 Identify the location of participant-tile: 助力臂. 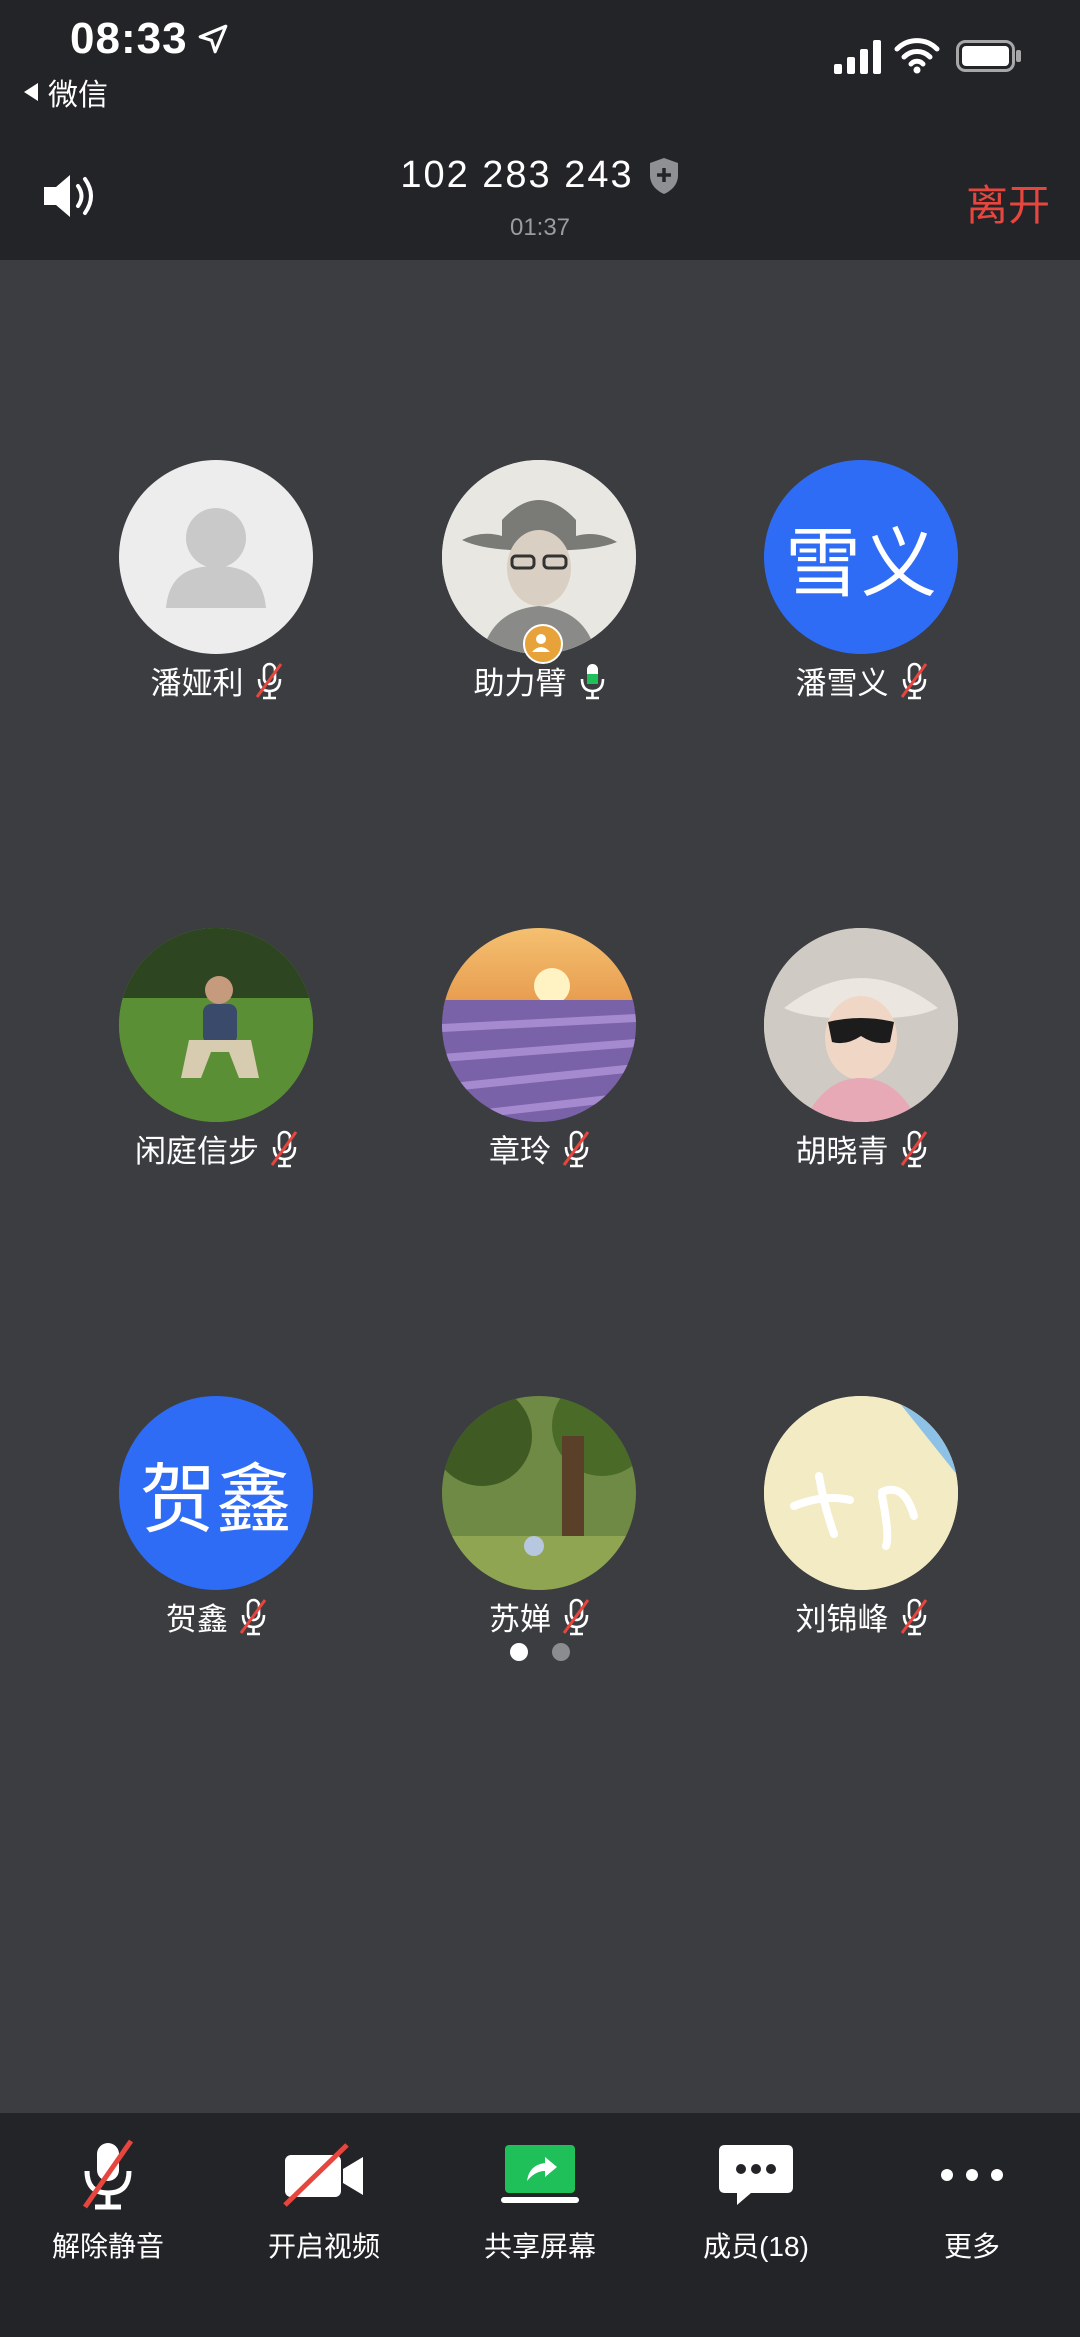
(540, 590).